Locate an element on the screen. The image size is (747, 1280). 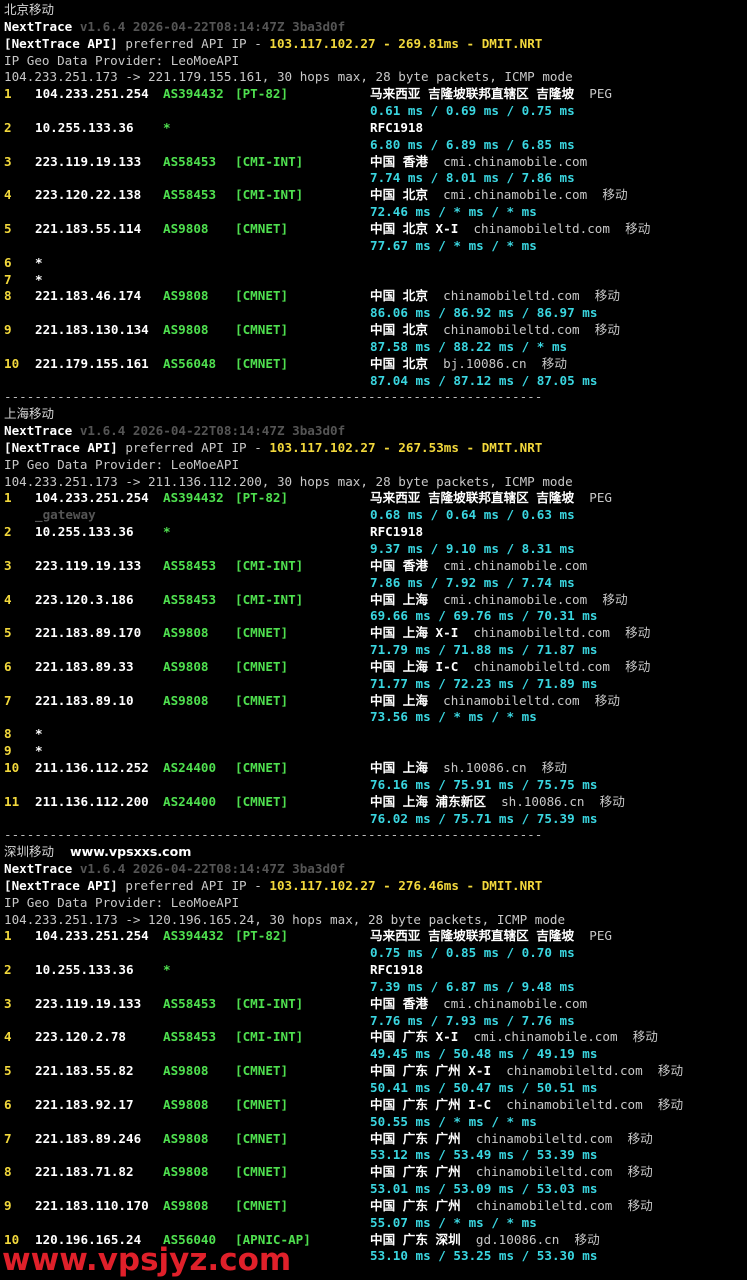
hop-ip: 223.120.3.186 is located at coordinates (84, 599).